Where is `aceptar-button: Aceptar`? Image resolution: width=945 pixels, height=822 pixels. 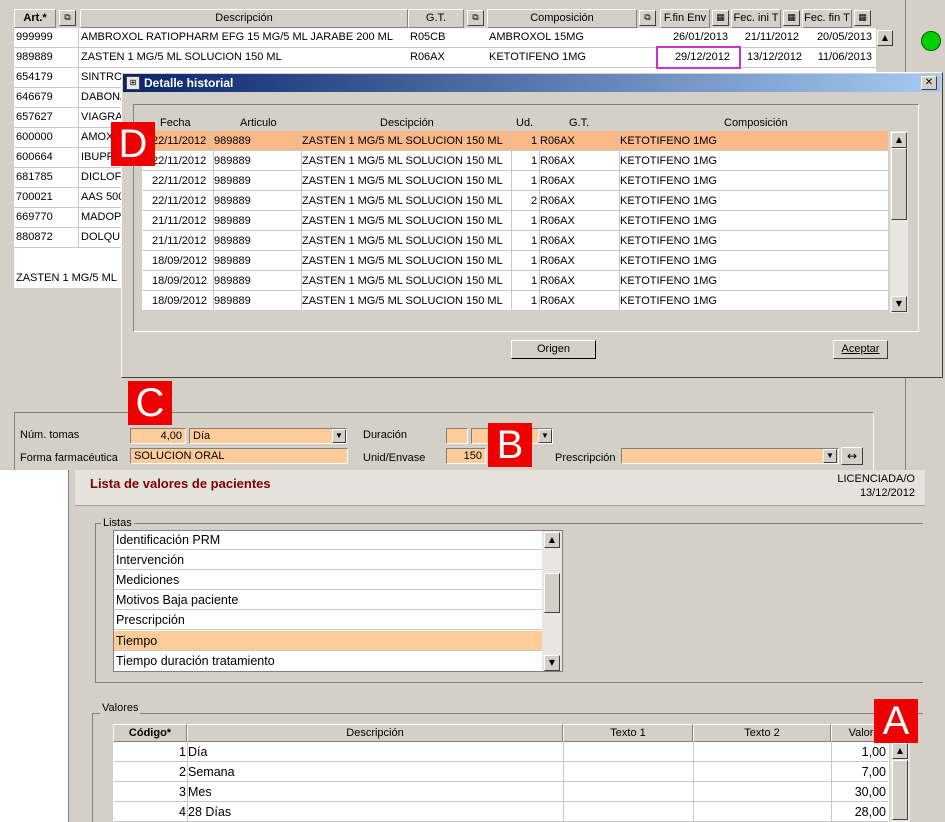 aceptar-button: Aceptar is located at coordinates (860, 349).